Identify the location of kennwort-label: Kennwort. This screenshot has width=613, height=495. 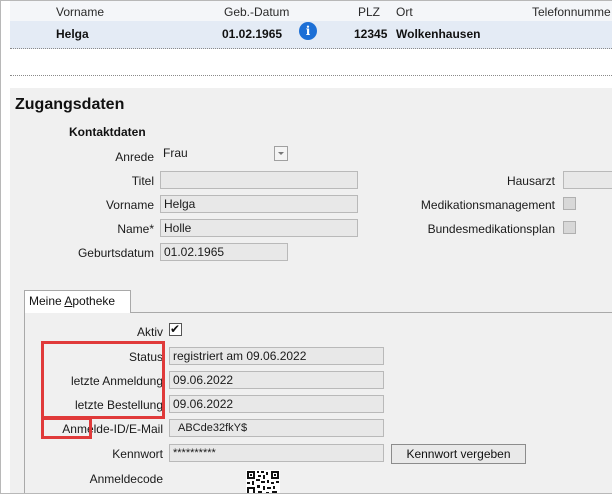
(137, 454).